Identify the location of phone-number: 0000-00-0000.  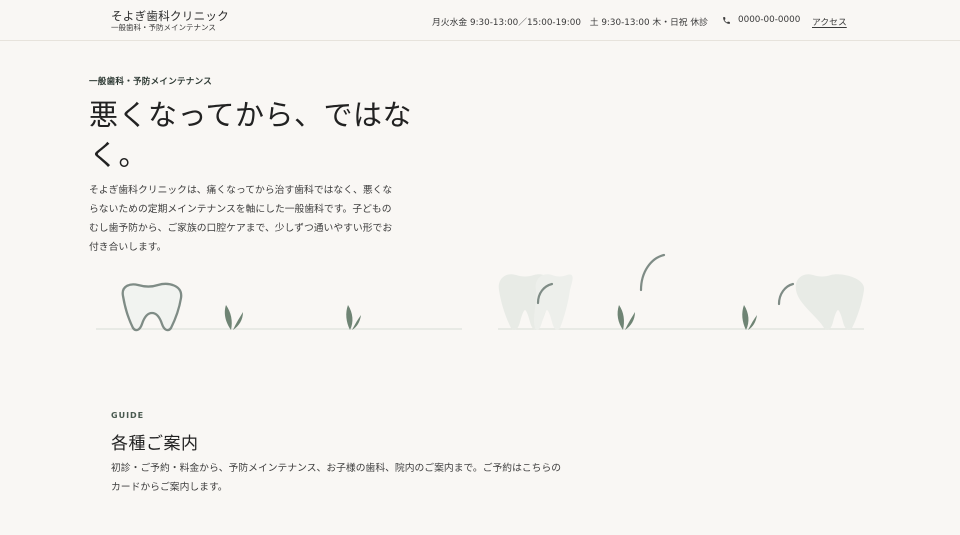
(769, 20).